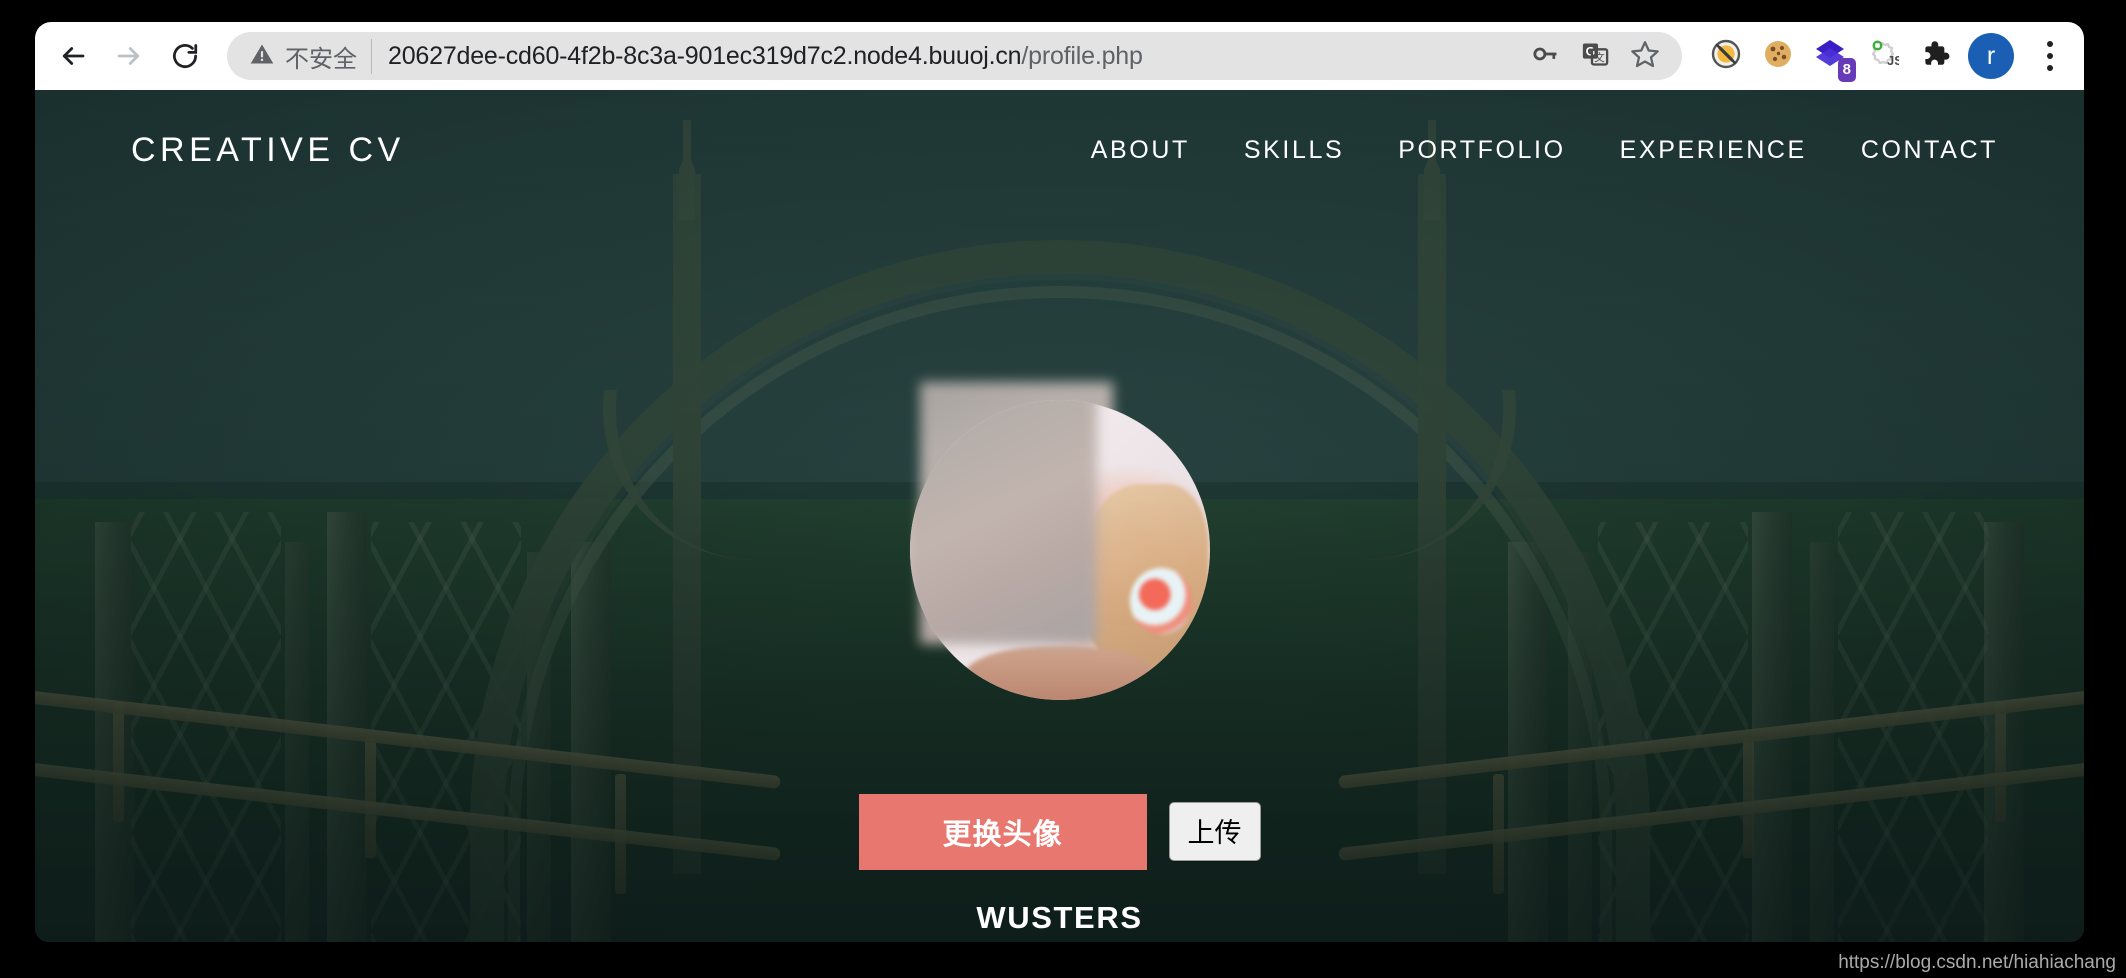  What do you see at coordinates (1846, 70) in the screenshot?
I see `layers-badge: 8` at bounding box center [1846, 70].